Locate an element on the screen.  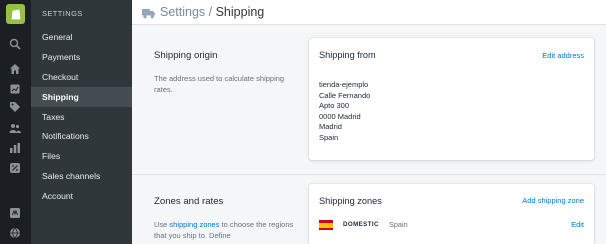
globe-icon is located at coordinates (15, 233).